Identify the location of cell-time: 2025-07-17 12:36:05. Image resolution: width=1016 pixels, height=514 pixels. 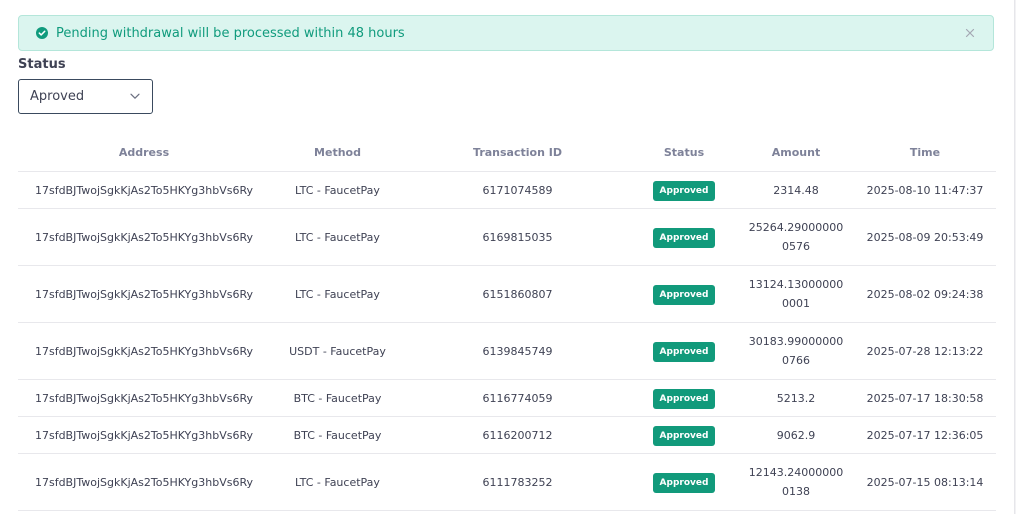
(925, 435).